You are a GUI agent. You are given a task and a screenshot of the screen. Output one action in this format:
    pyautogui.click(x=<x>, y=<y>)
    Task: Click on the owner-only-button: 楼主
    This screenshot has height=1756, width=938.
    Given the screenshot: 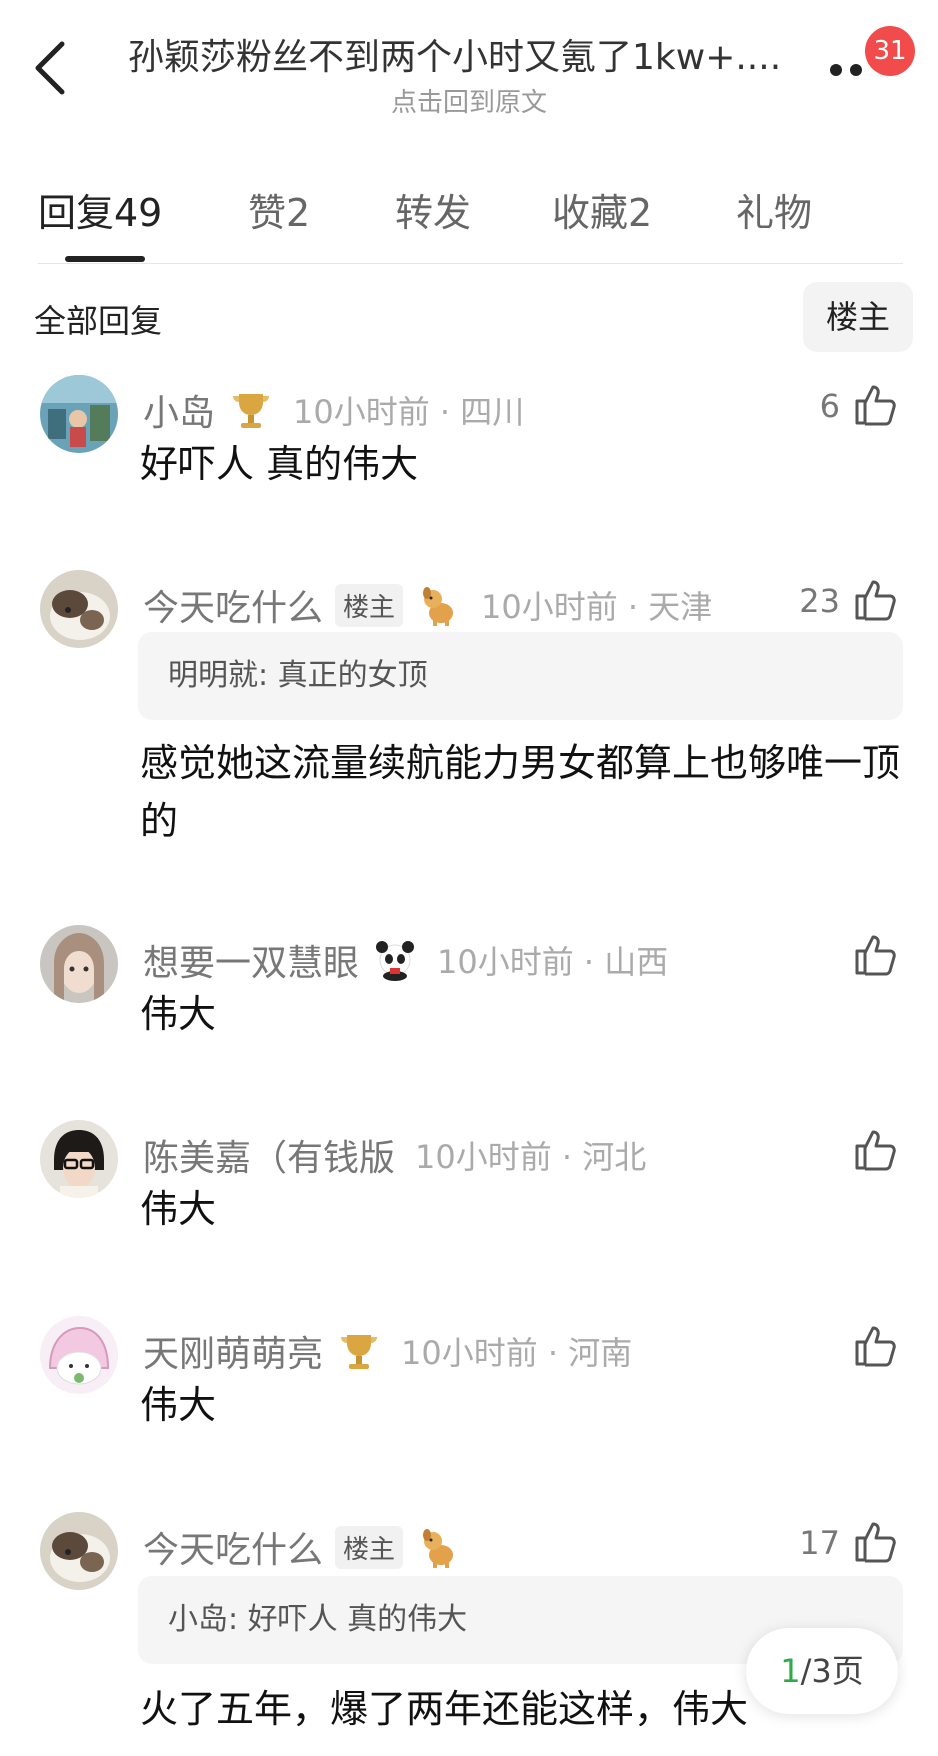 What is the action you would take?
    pyautogui.click(x=858, y=317)
    